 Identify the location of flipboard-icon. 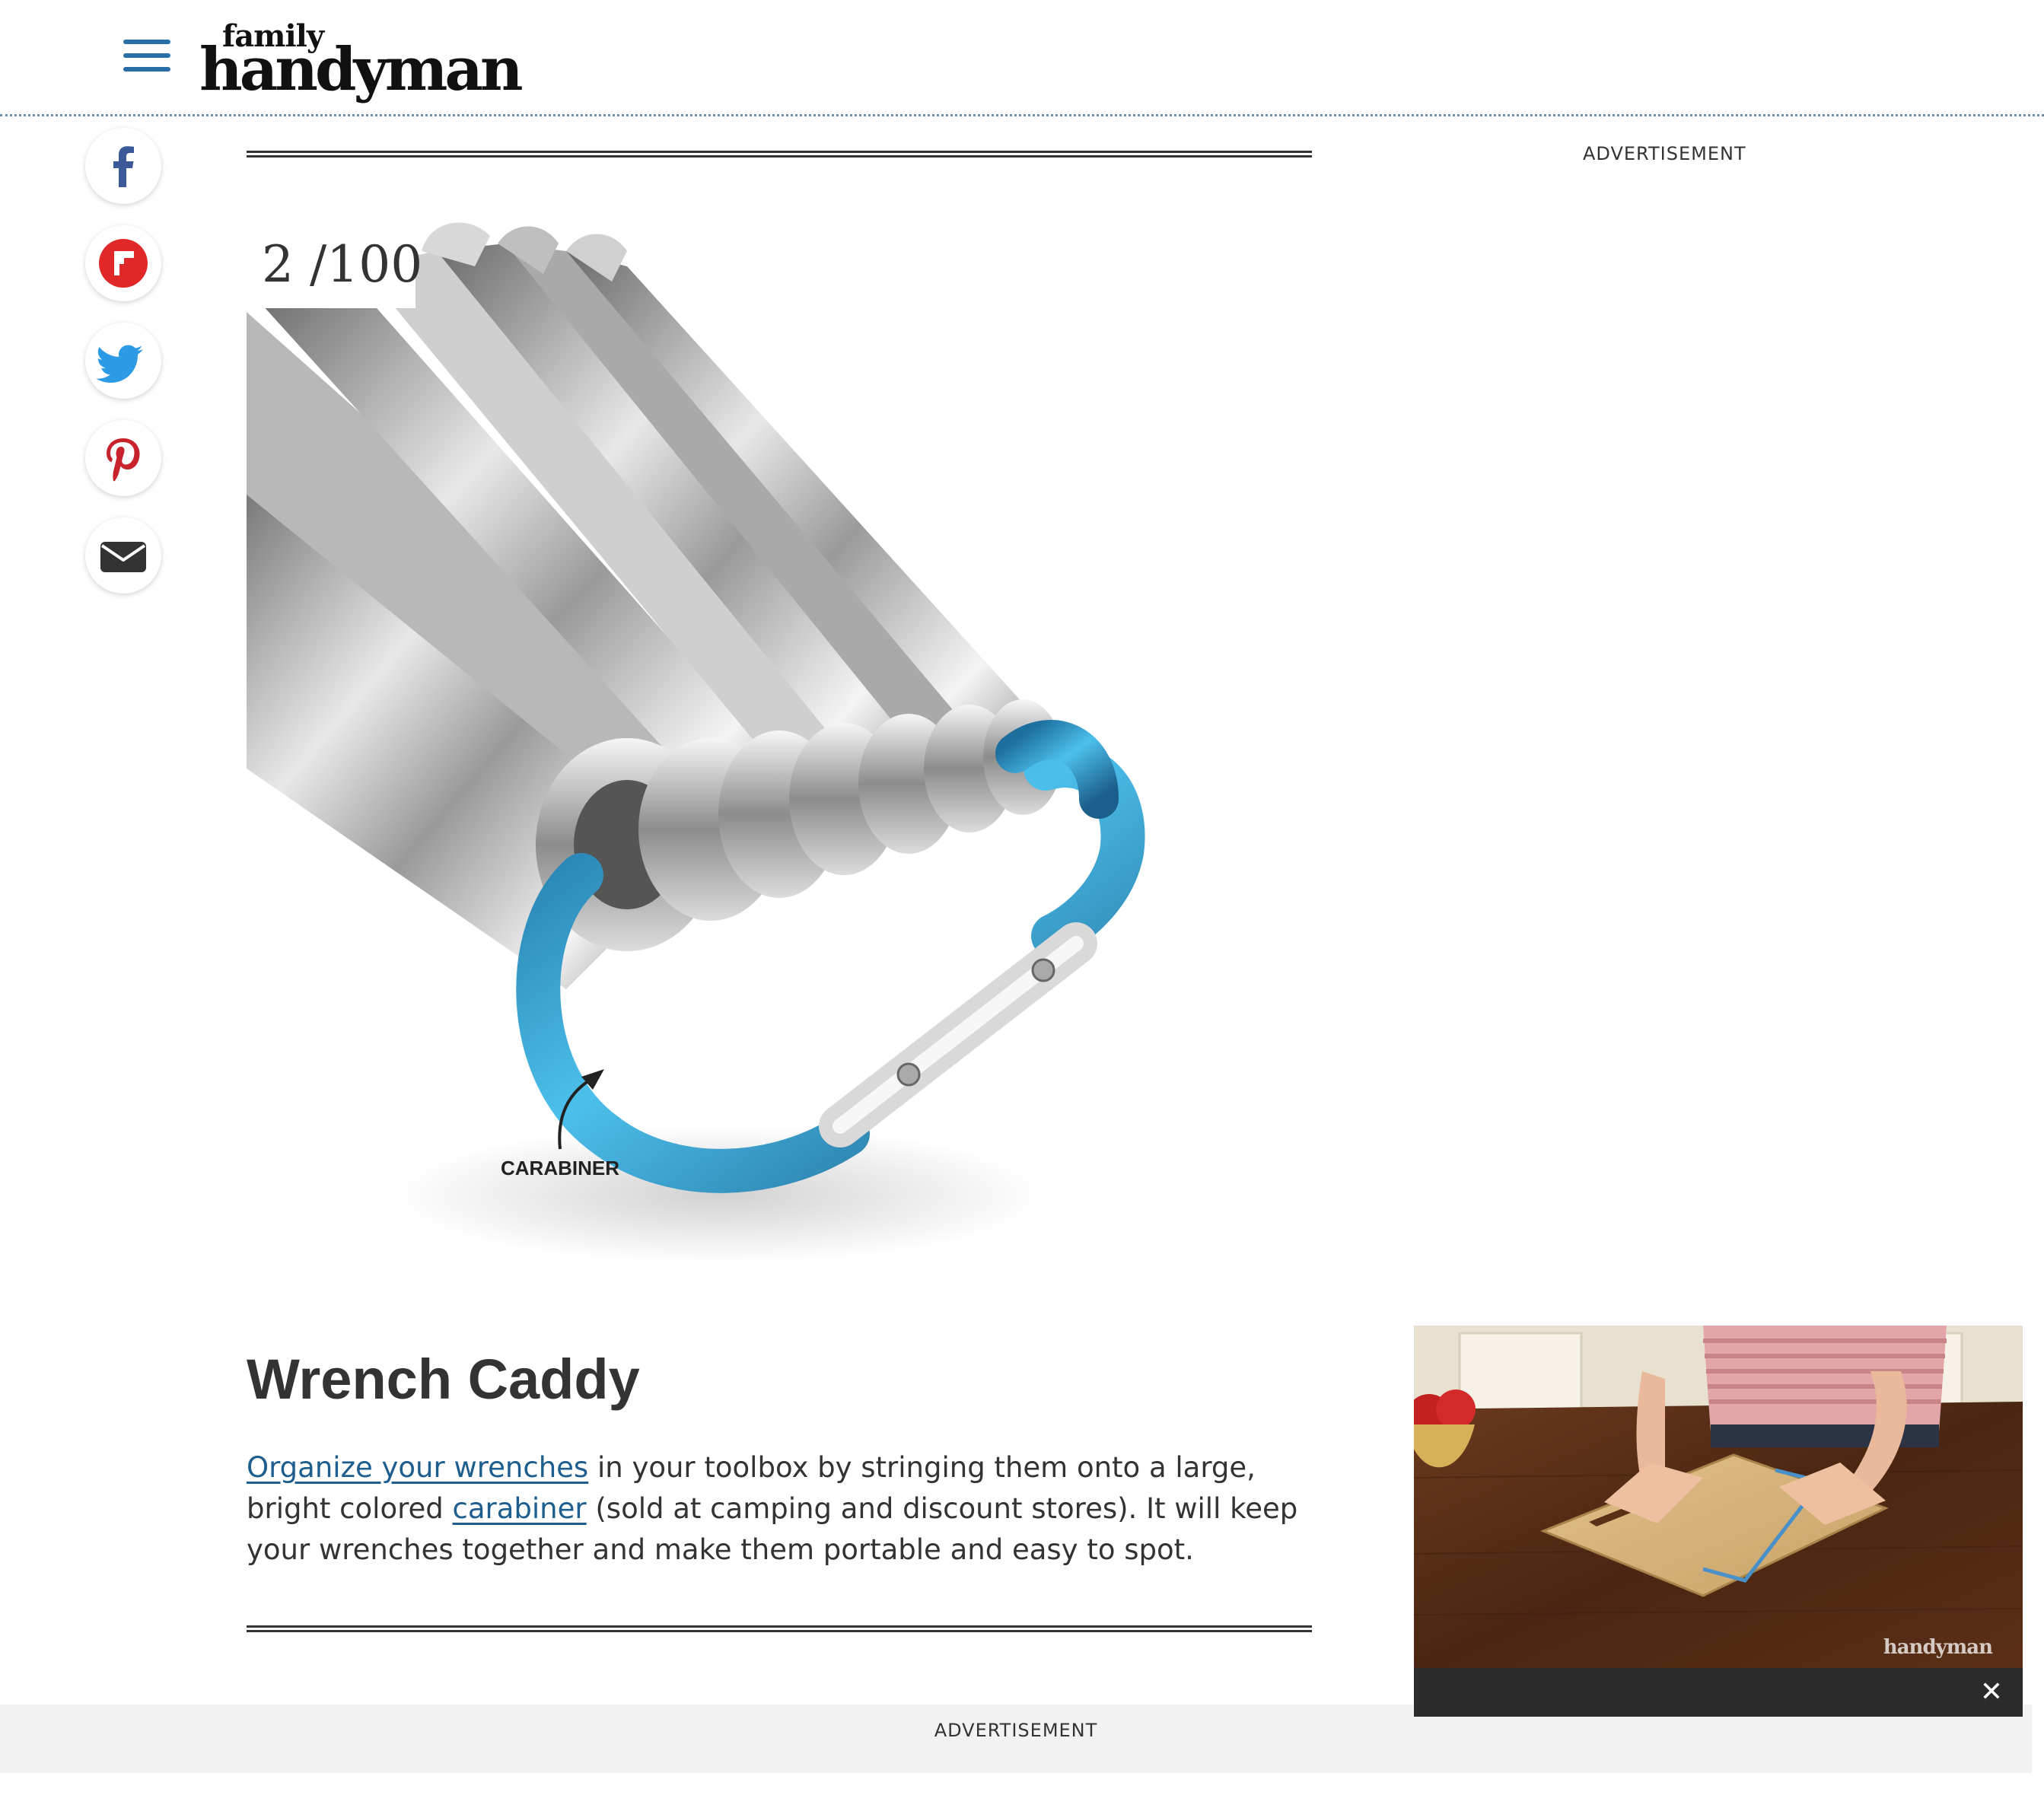
(123, 263).